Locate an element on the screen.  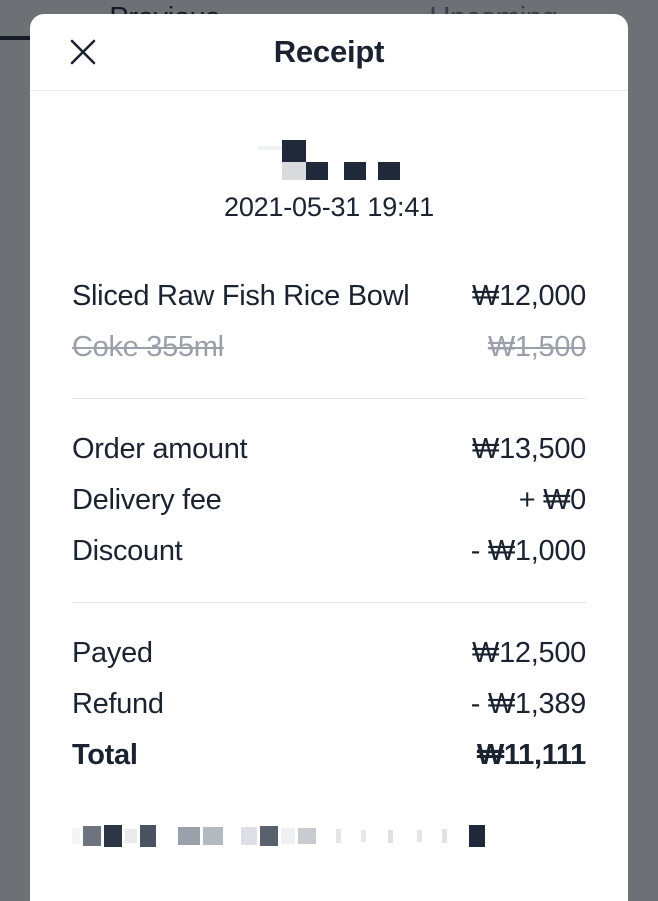
payment-row-total: Total ₩11,111 is located at coordinates (329, 755).